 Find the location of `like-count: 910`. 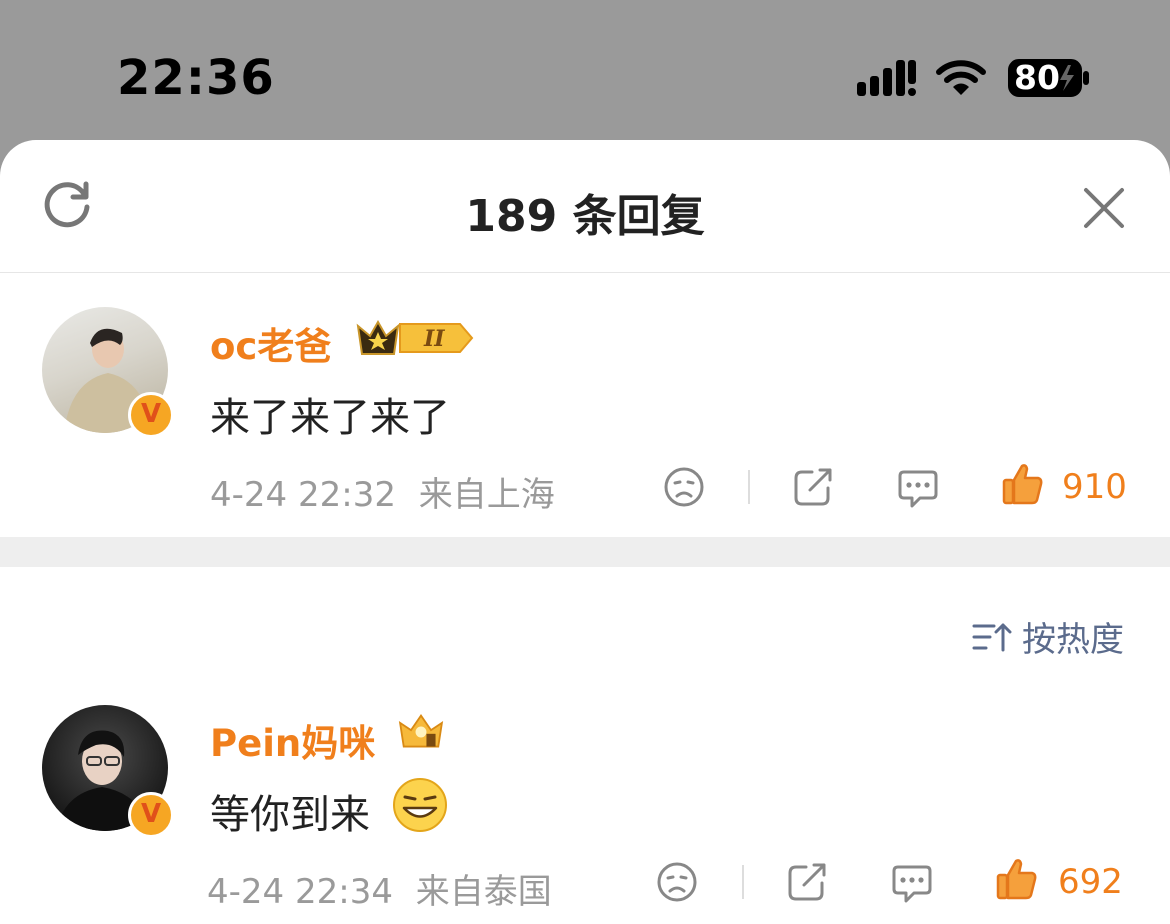

like-count: 910 is located at coordinates (1094, 487).